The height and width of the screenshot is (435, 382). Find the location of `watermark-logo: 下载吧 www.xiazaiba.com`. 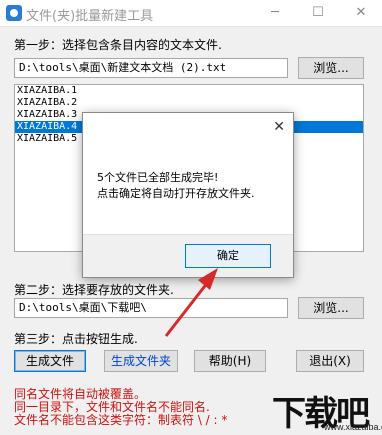

watermark-logo: 下载吧 www.xiazaiba.com is located at coordinates (324, 410).